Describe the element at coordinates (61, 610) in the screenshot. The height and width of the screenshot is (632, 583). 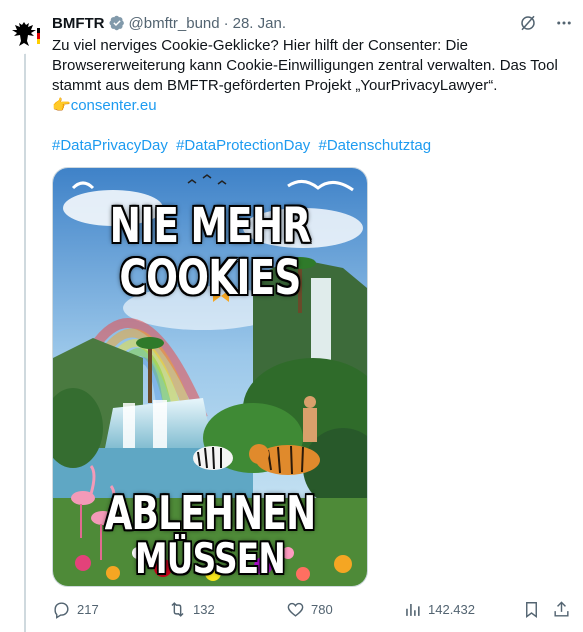
I see `reply-icon` at that location.